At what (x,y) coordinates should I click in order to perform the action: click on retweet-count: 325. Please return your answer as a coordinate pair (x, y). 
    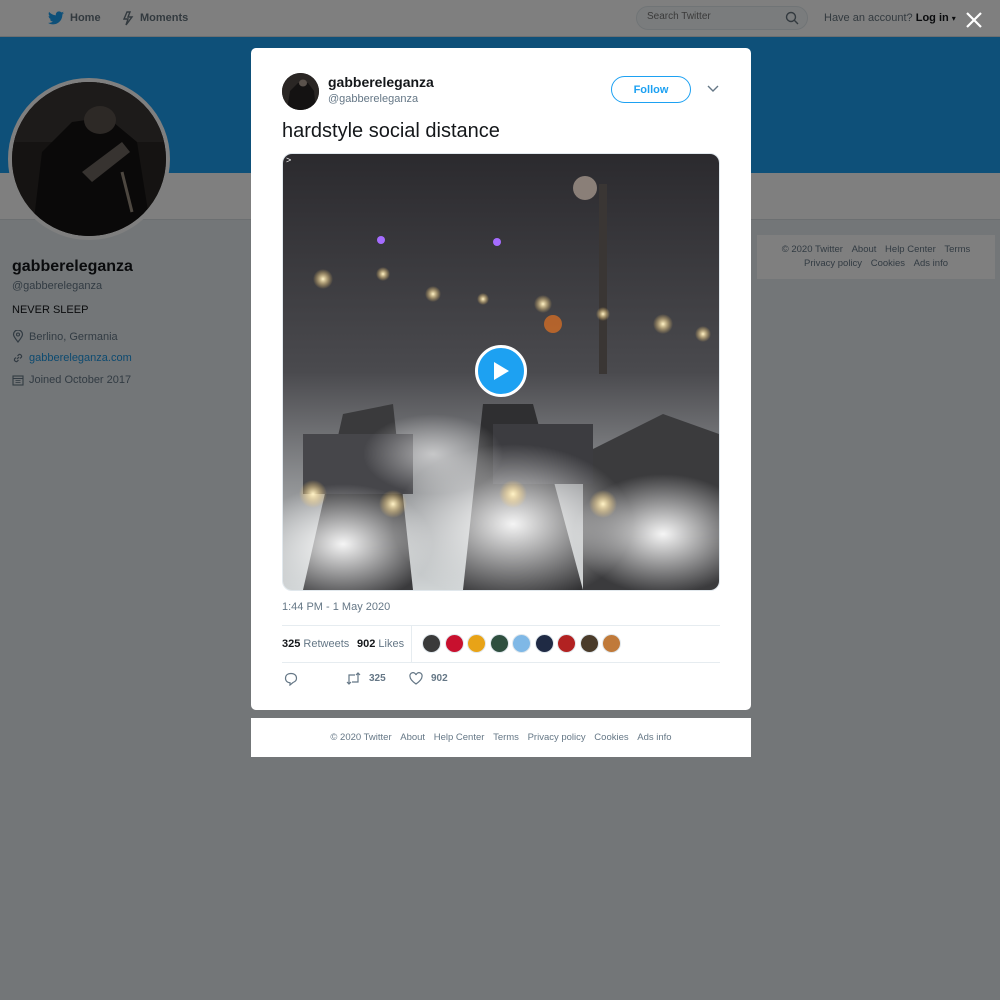
    Looking at the image, I should click on (377, 678).